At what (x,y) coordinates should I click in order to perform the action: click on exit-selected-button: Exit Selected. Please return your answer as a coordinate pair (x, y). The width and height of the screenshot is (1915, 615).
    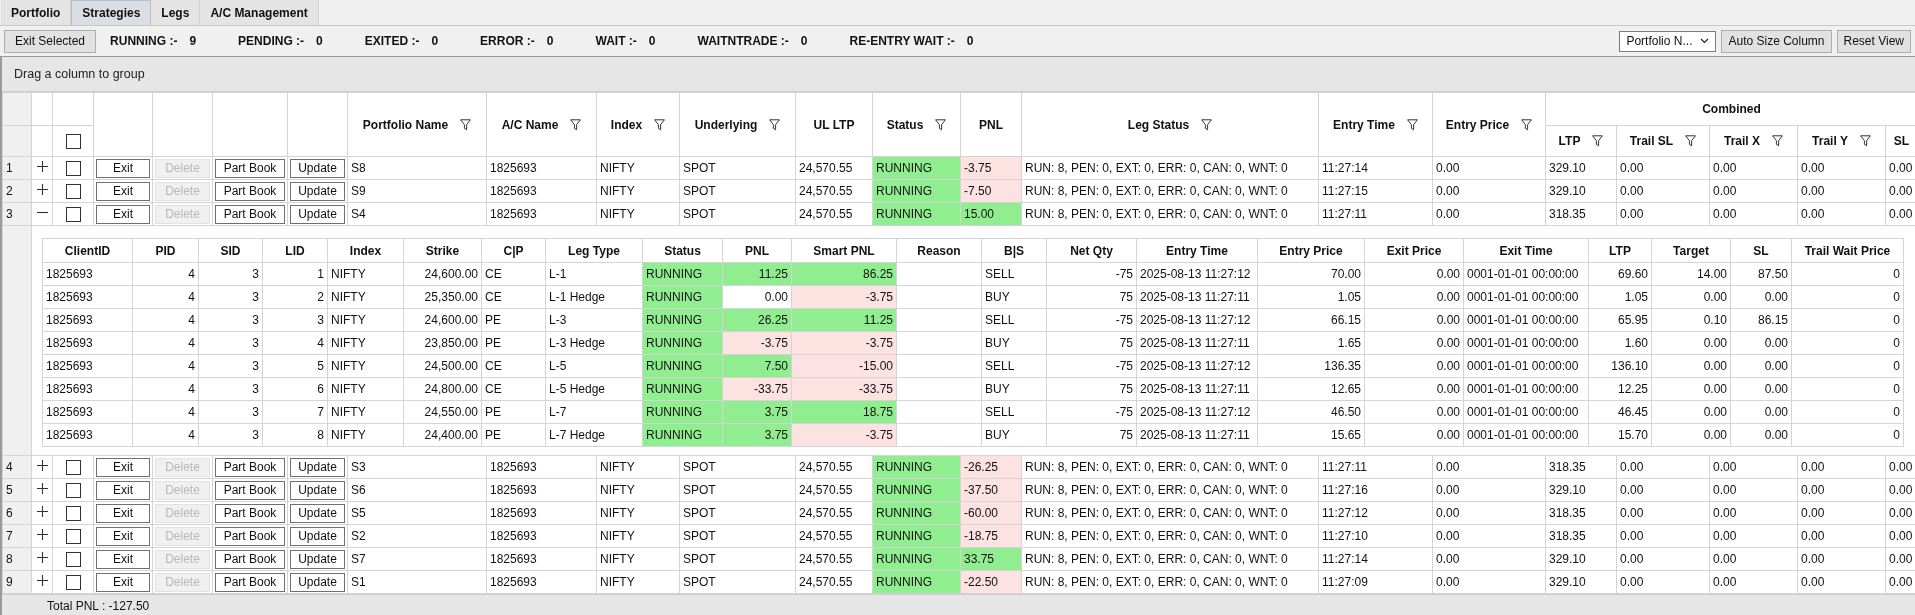
    Looking at the image, I should click on (50, 41).